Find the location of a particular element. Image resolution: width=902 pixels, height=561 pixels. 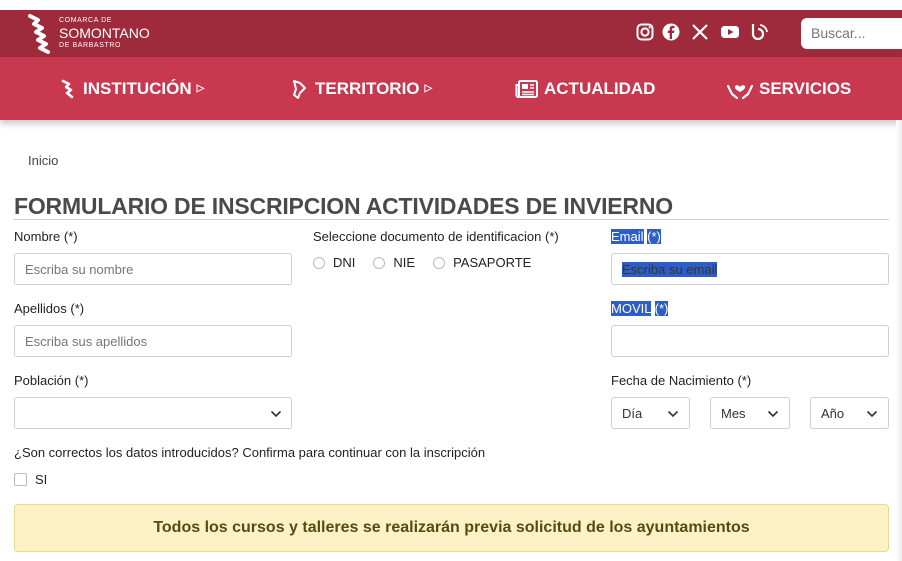

apellidos-label-text: Apellidos is located at coordinates (40, 308).